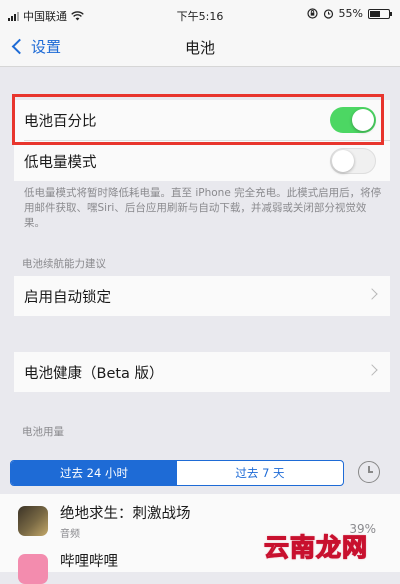  I want to click on battery-suggestions-header: 电池续航能力建议, so click(64, 264).